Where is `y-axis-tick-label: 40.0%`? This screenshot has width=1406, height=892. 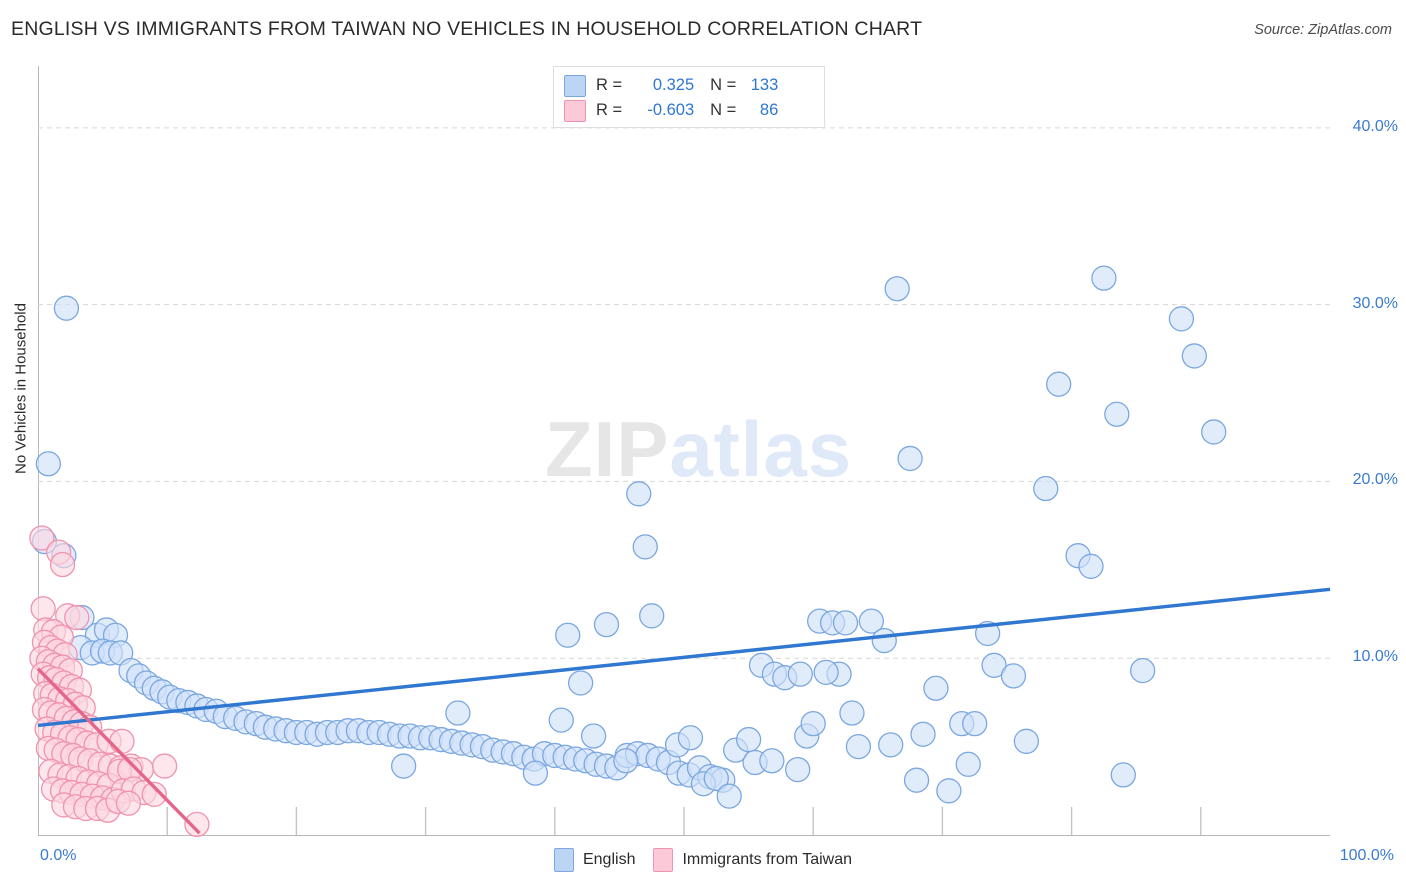 y-axis-tick-label: 40.0% is located at coordinates (1375, 126).